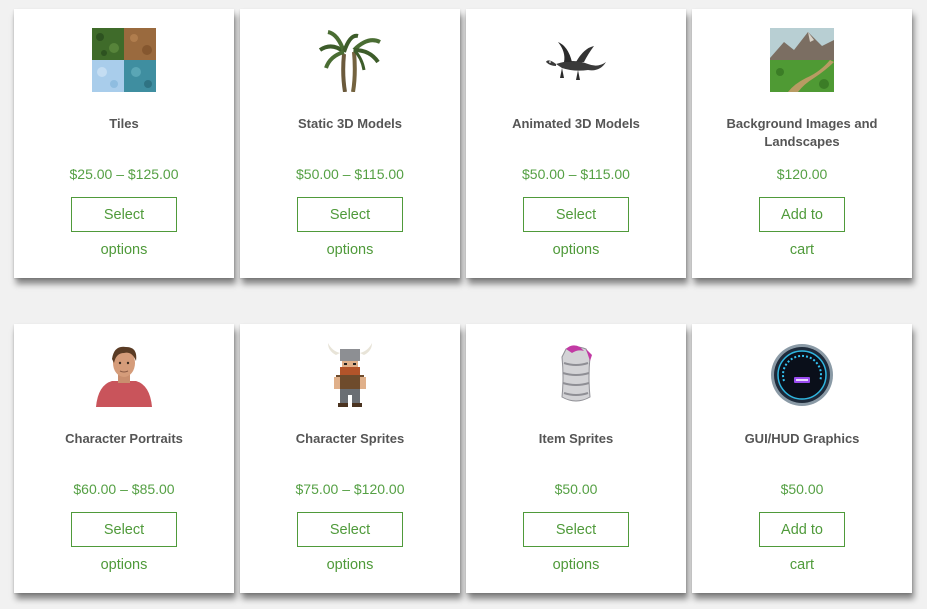  Describe the element at coordinates (576, 439) in the screenshot. I see `product-title: Item Sprites` at that location.